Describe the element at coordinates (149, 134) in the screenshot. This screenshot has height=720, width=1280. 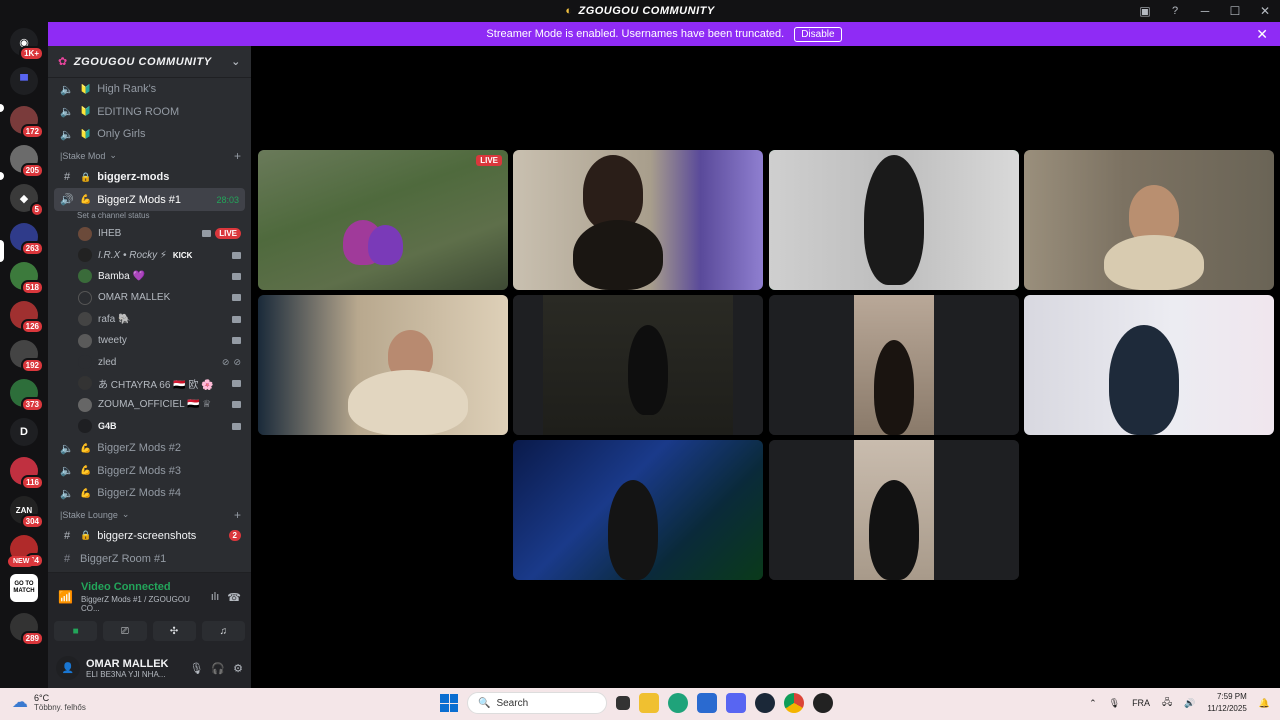
I see `voice-channel: 🔈 🔰 Only Girls` at that location.